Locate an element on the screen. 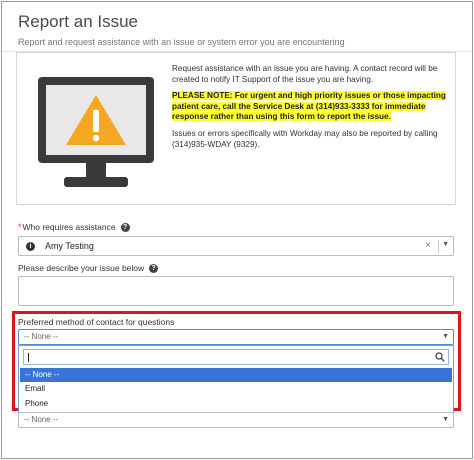 The height and width of the screenshot is (460, 474). describe-issue-textarea is located at coordinates (236, 291).